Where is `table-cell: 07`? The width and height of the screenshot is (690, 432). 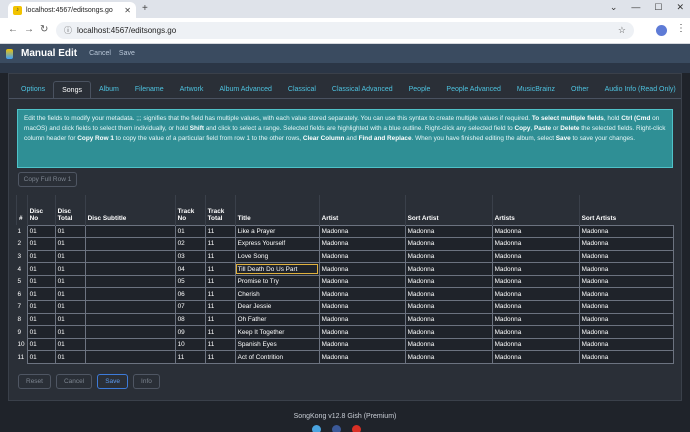
table-cell: 07 is located at coordinates (190, 307).